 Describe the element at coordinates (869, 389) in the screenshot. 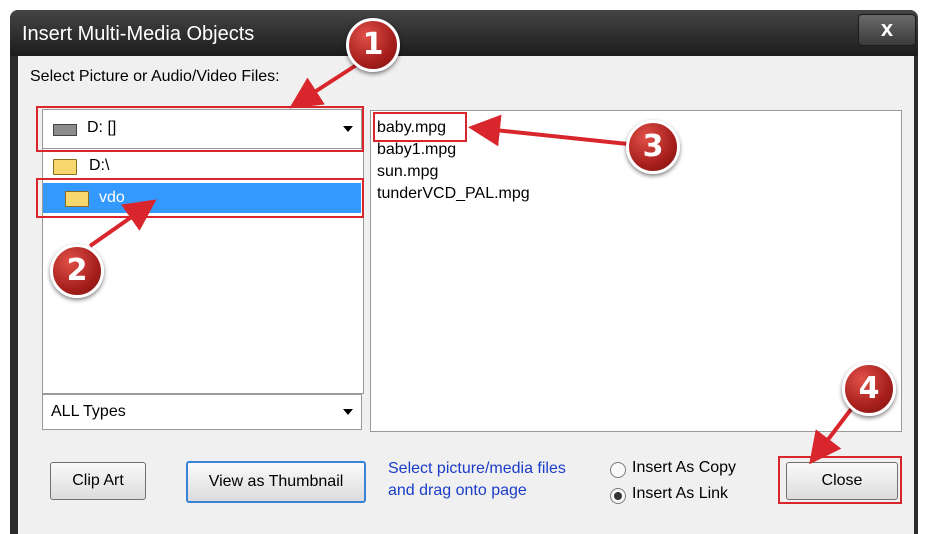

I see `step-badge-4: 4` at that location.